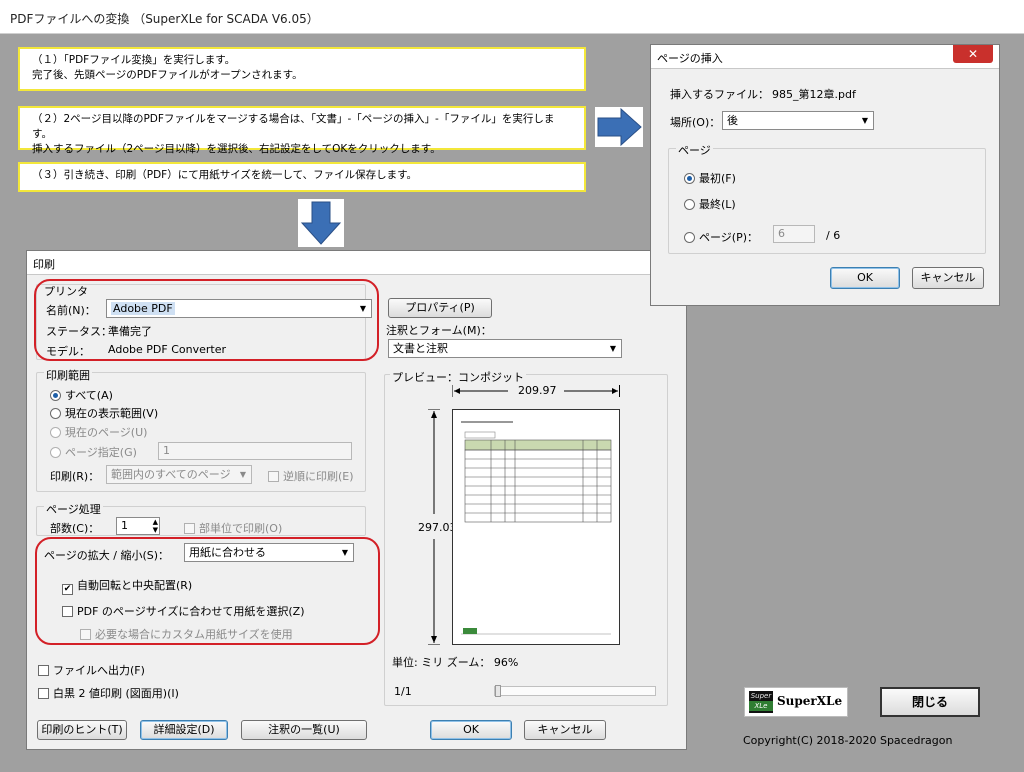 The height and width of the screenshot is (772, 1024). What do you see at coordinates (798, 120) in the screenshot?
I see `location-select: 後 ▼` at bounding box center [798, 120].